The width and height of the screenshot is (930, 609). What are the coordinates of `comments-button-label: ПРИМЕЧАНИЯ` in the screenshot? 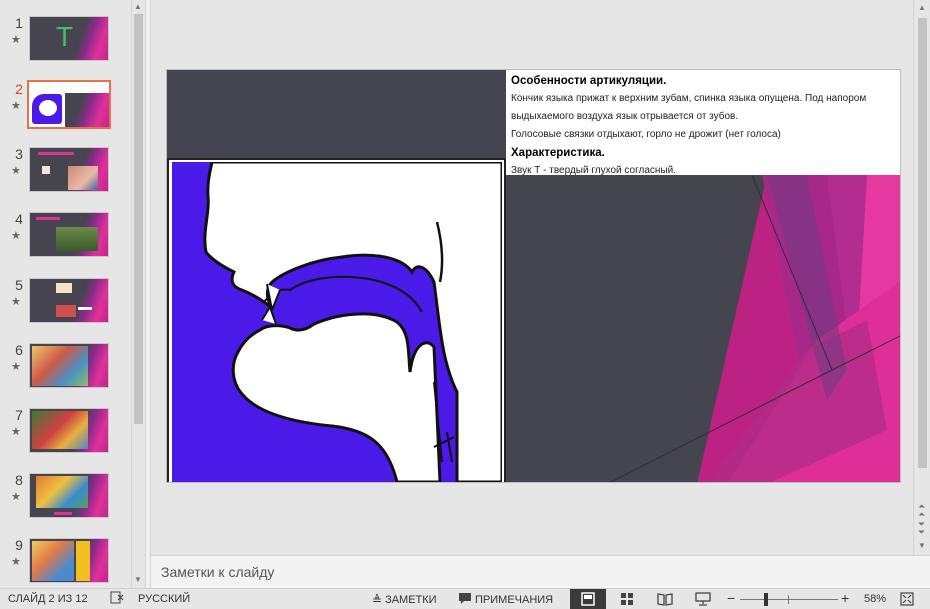 It's located at (514, 599).